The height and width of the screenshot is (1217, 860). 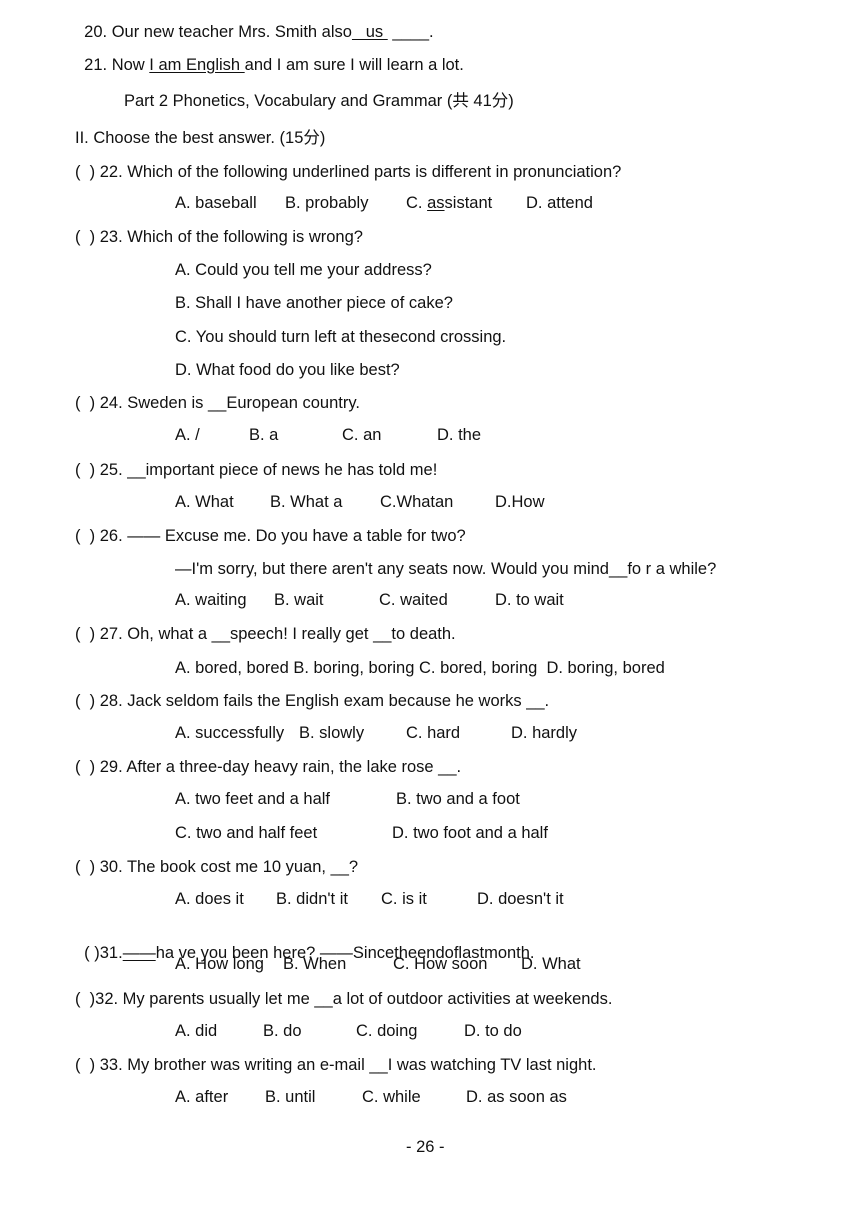 What do you see at coordinates (470, 833) in the screenshot?
I see `option-d: D. two foot and a half` at bounding box center [470, 833].